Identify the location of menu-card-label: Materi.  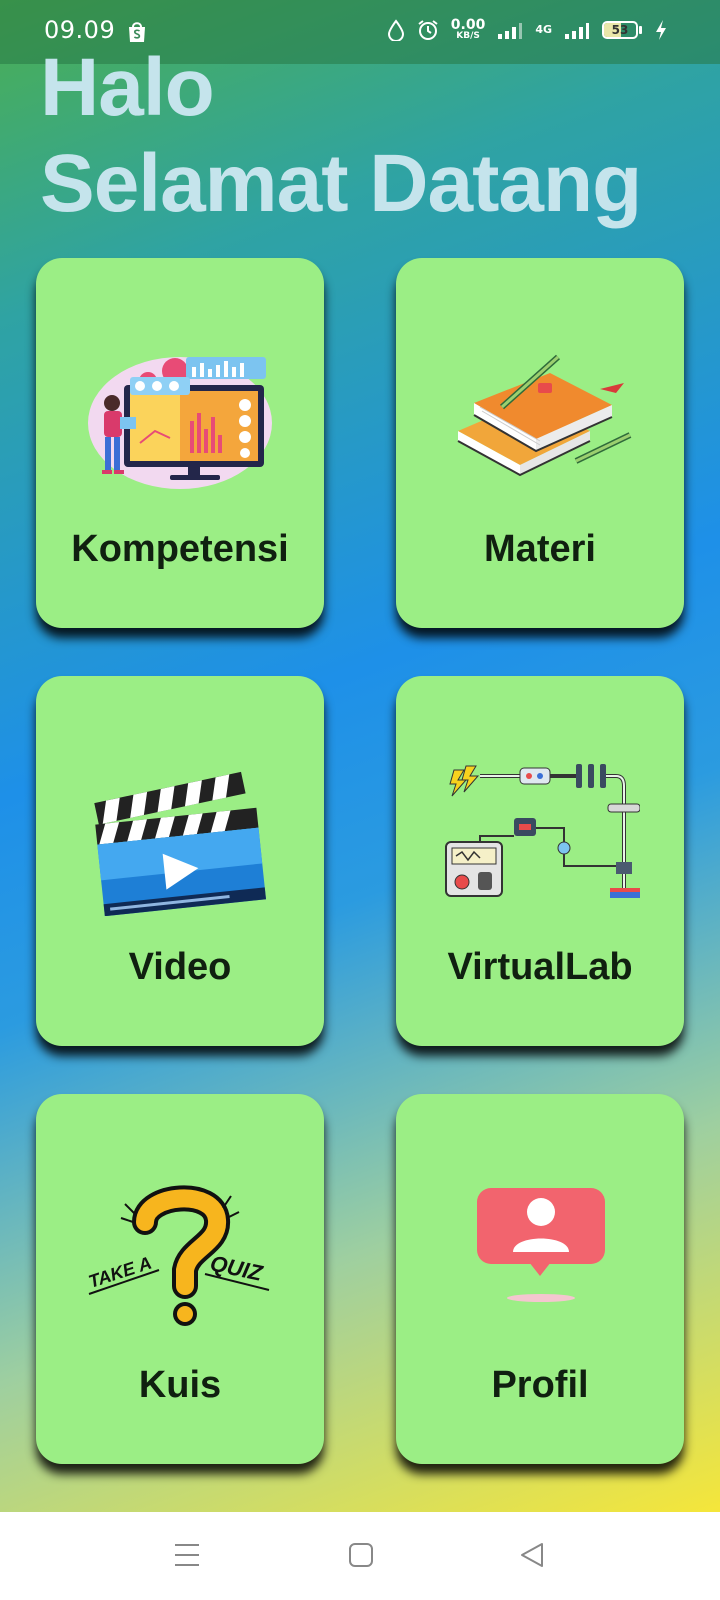
(540, 549).